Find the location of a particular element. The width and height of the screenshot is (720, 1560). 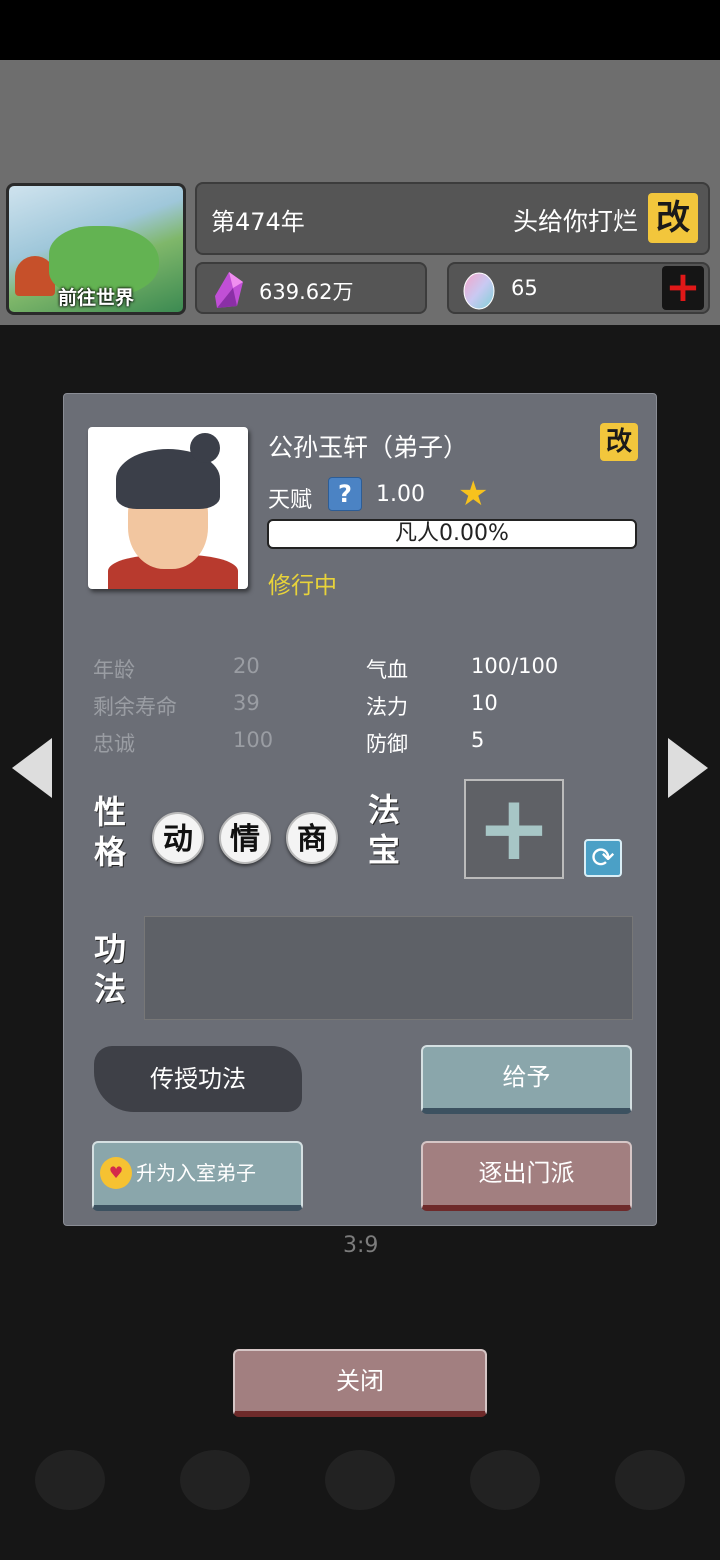

cultivation-status: 修行中 is located at coordinates (302, 586).